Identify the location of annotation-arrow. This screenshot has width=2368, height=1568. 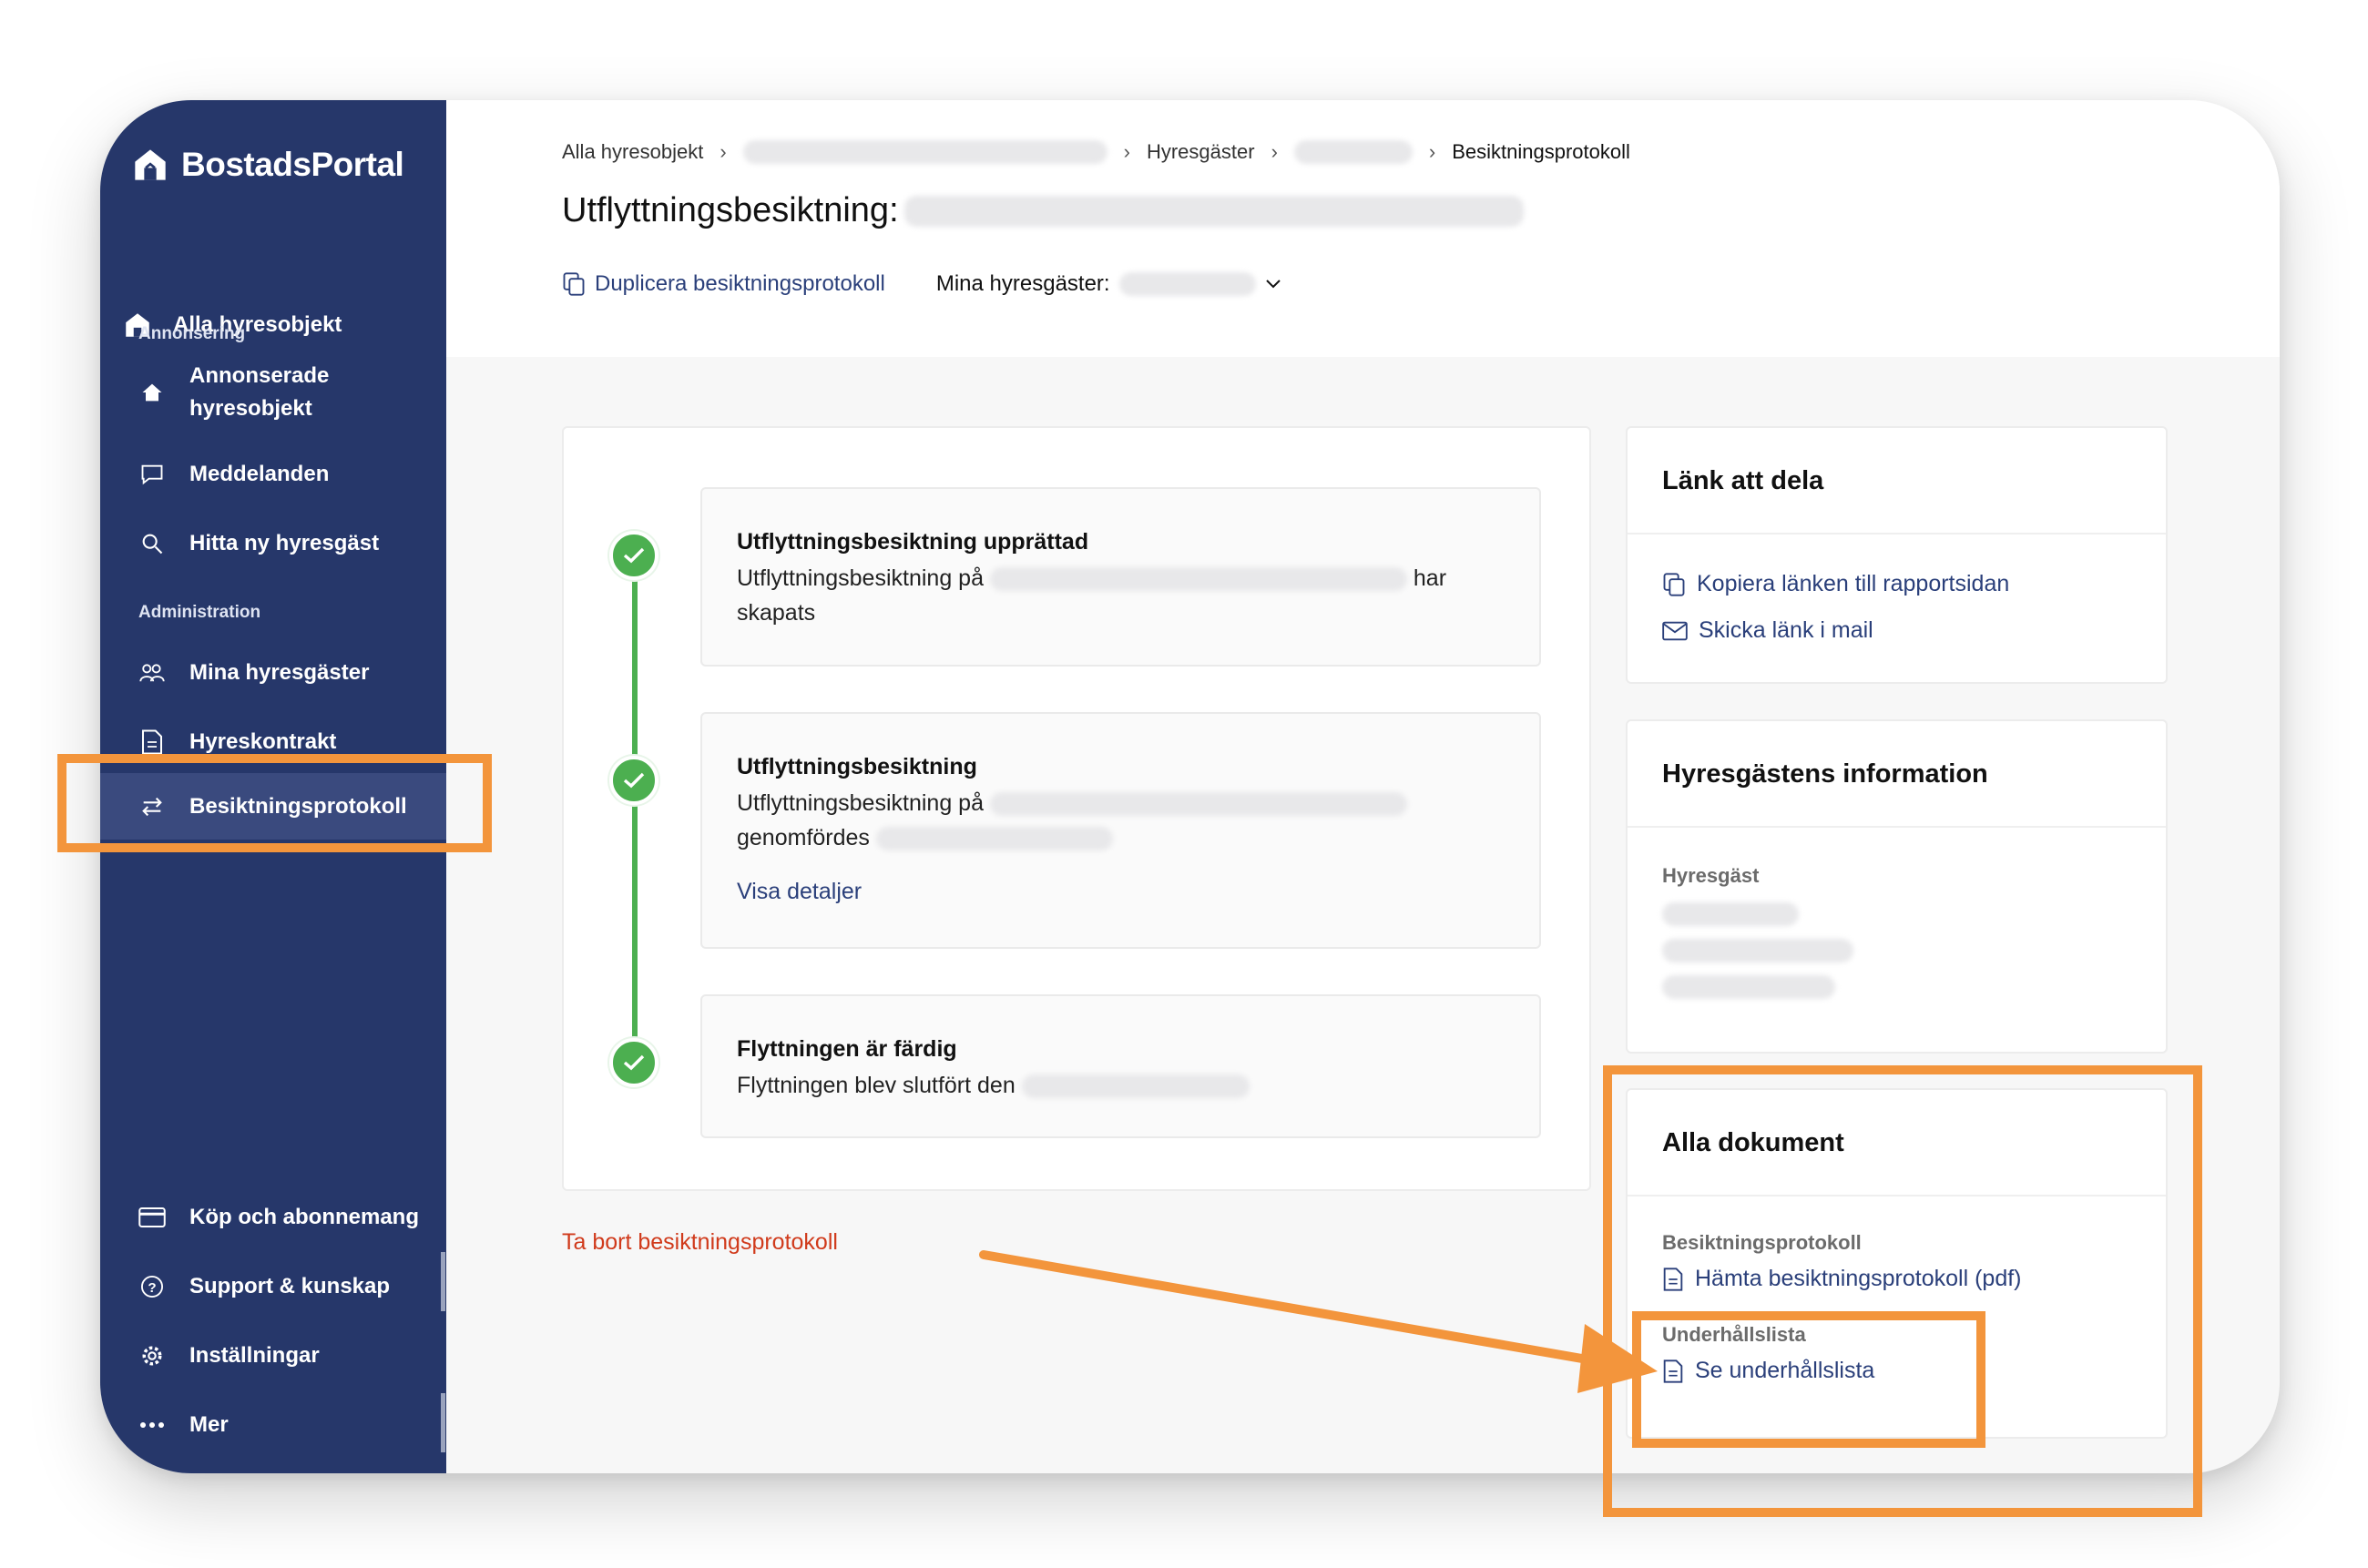
(1319, 1321).